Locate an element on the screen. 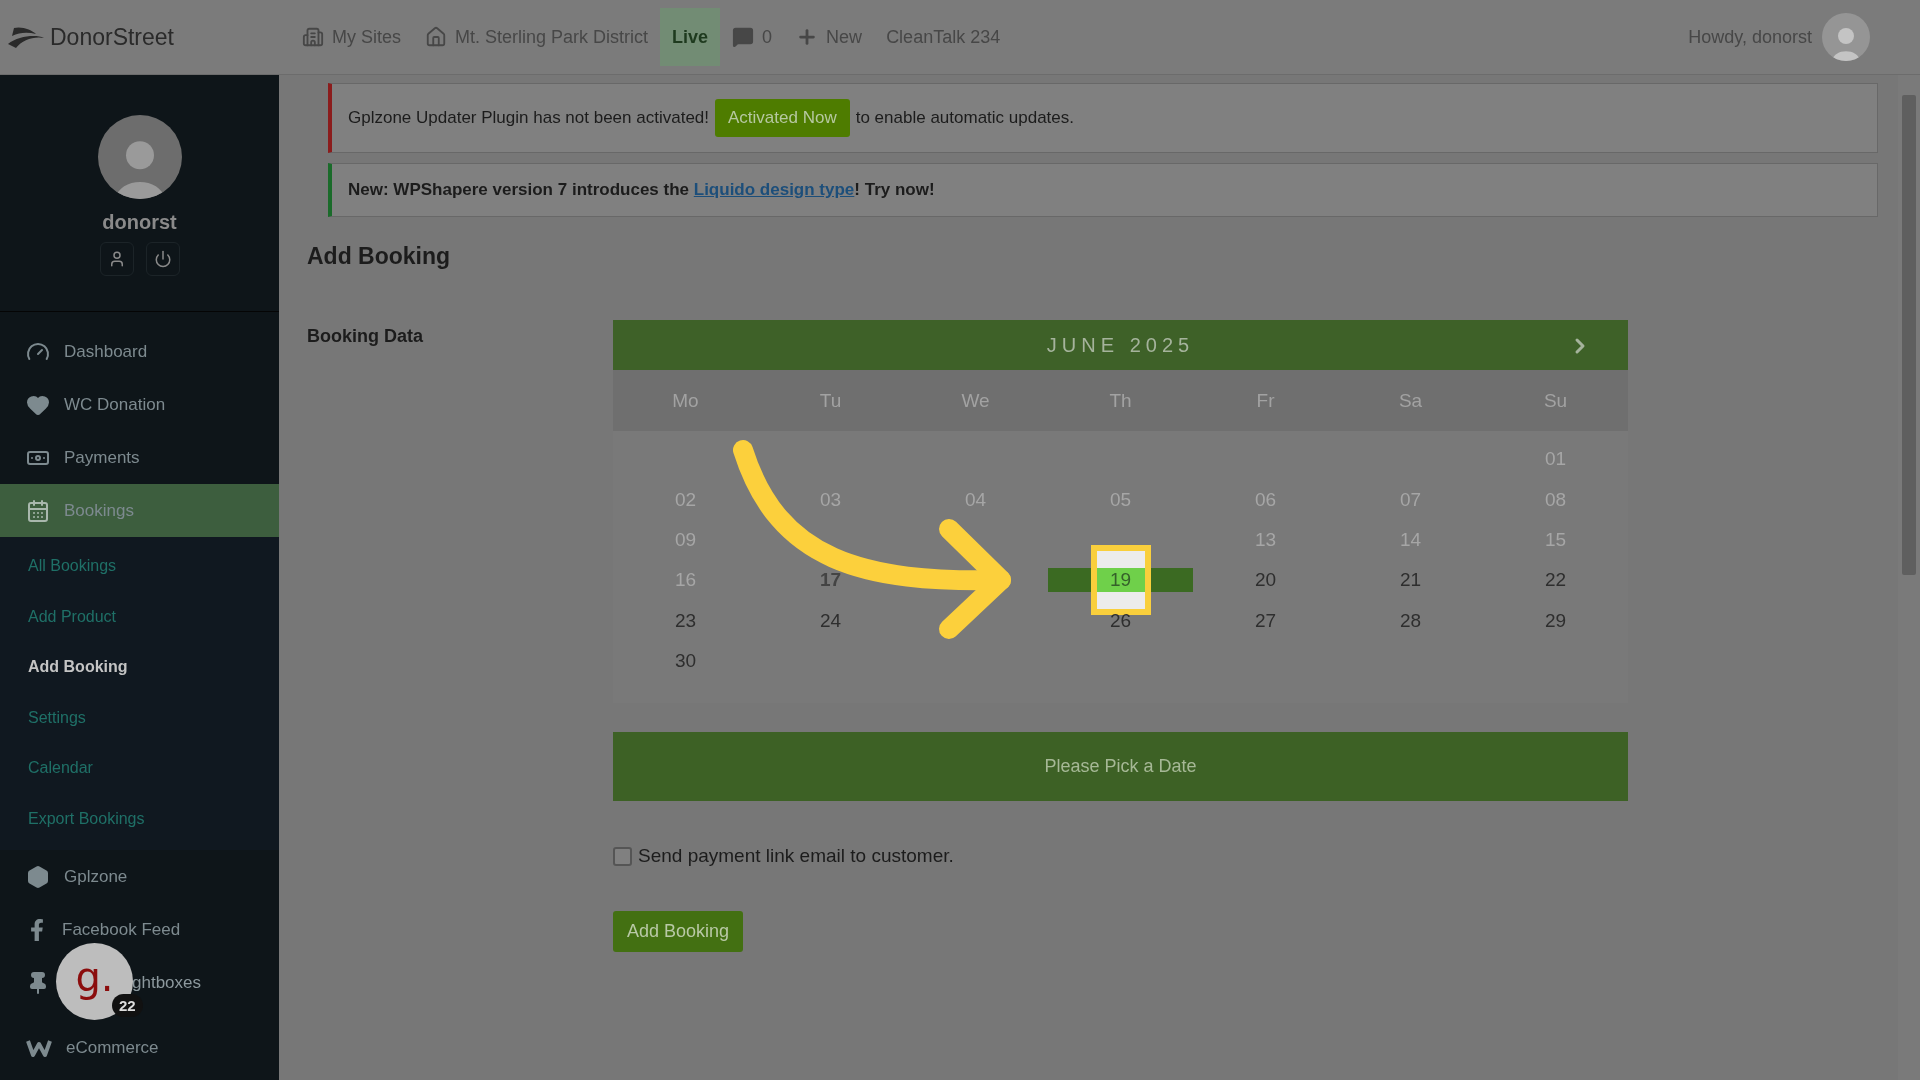  site-logo: DonorStreet is located at coordinates (148, 37).